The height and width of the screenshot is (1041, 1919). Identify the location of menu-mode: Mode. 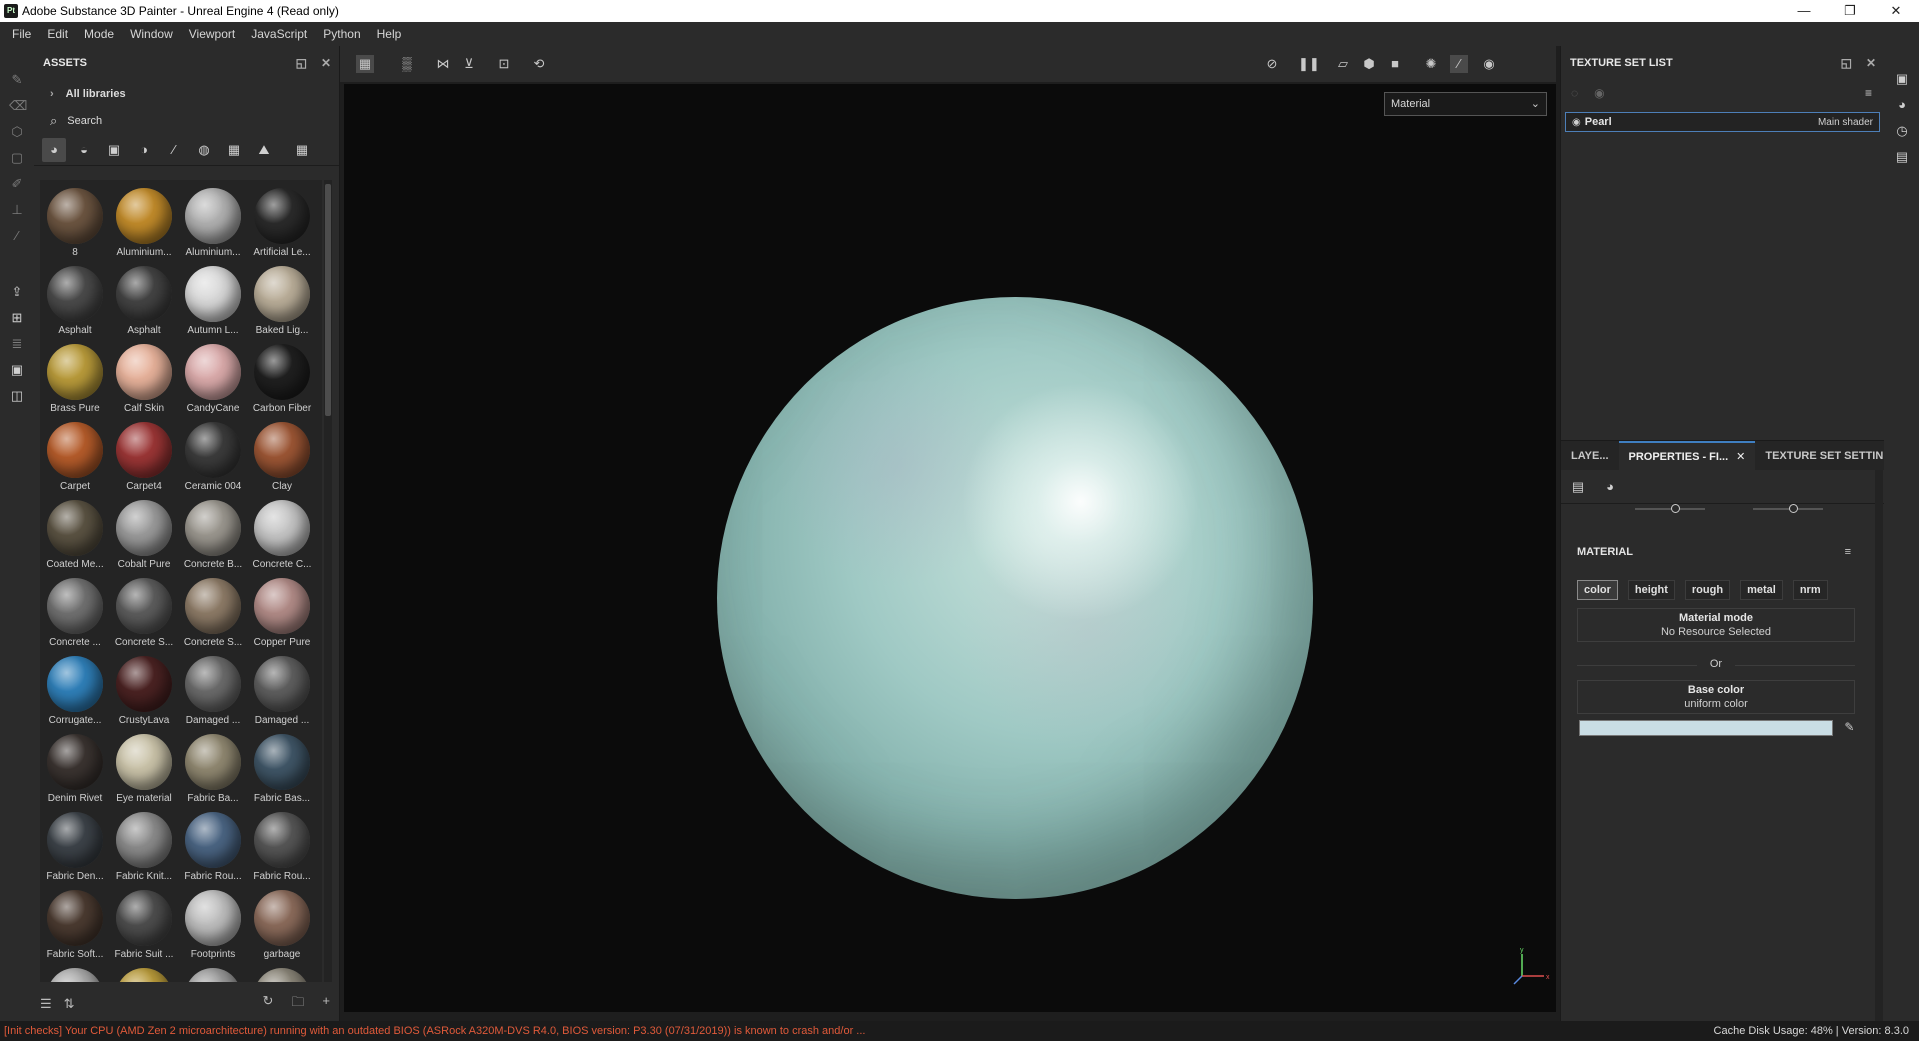
(99, 34).